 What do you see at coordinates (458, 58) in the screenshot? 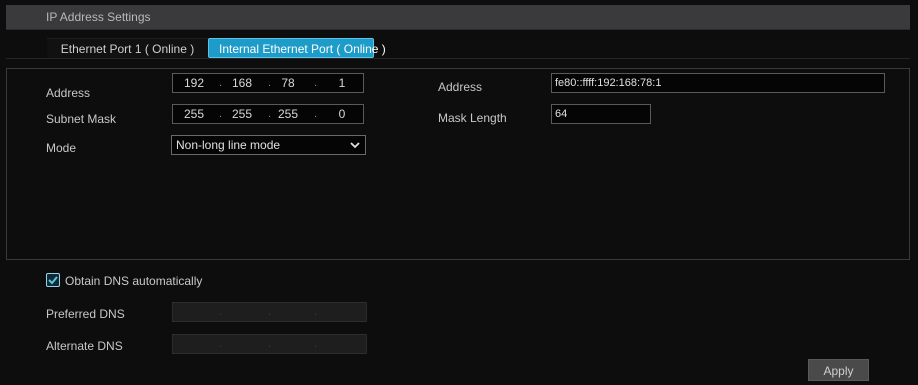
I see `tab-divider` at bounding box center [458, 58].